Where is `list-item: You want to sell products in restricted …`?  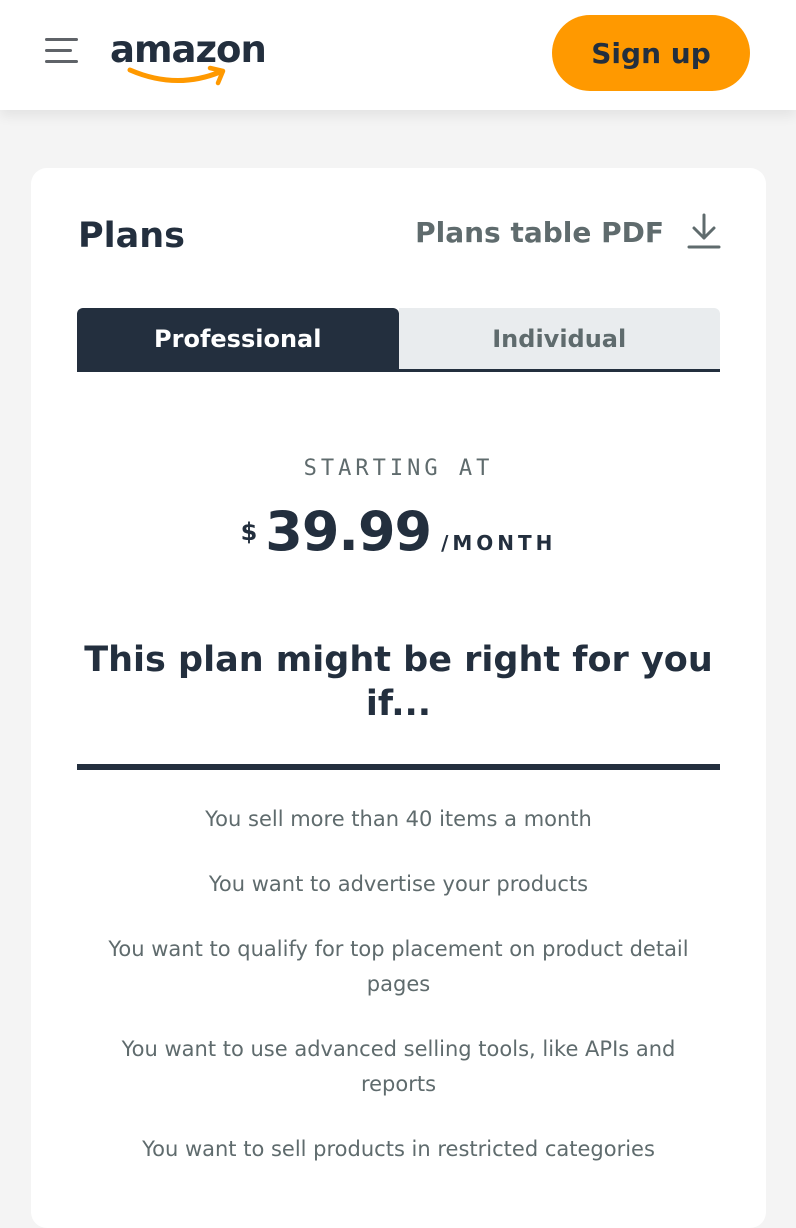 list-item: You want to sell products in restricted … is located at coordinates (398, 1149).